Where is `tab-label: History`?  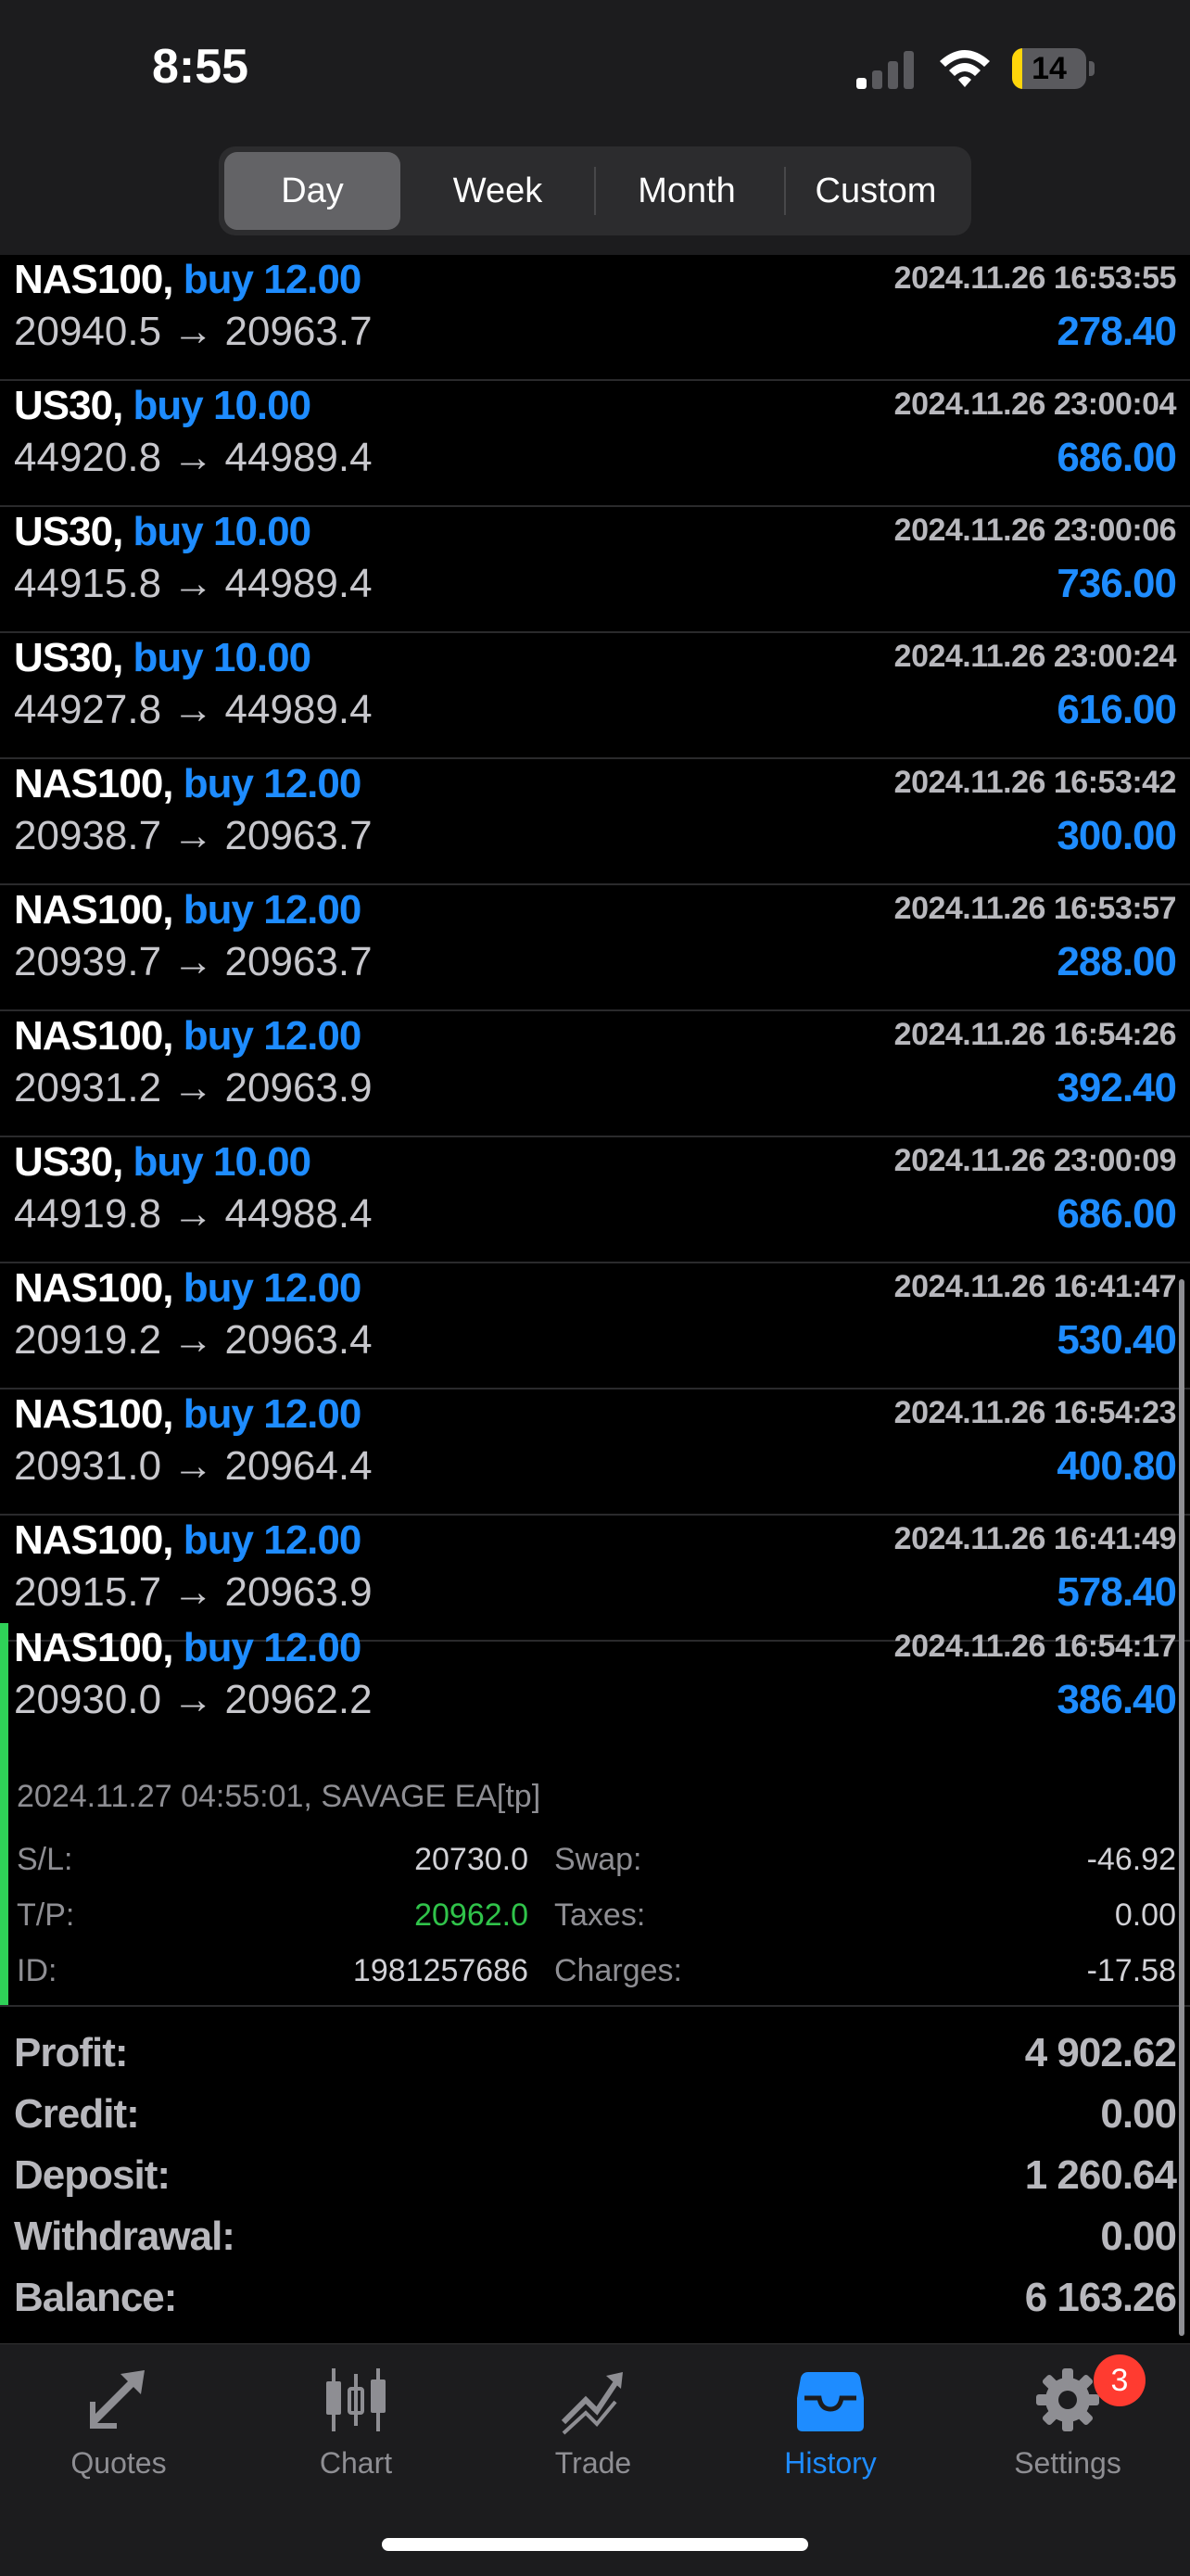 tab-label: History is located at coordinates (830, 2463).